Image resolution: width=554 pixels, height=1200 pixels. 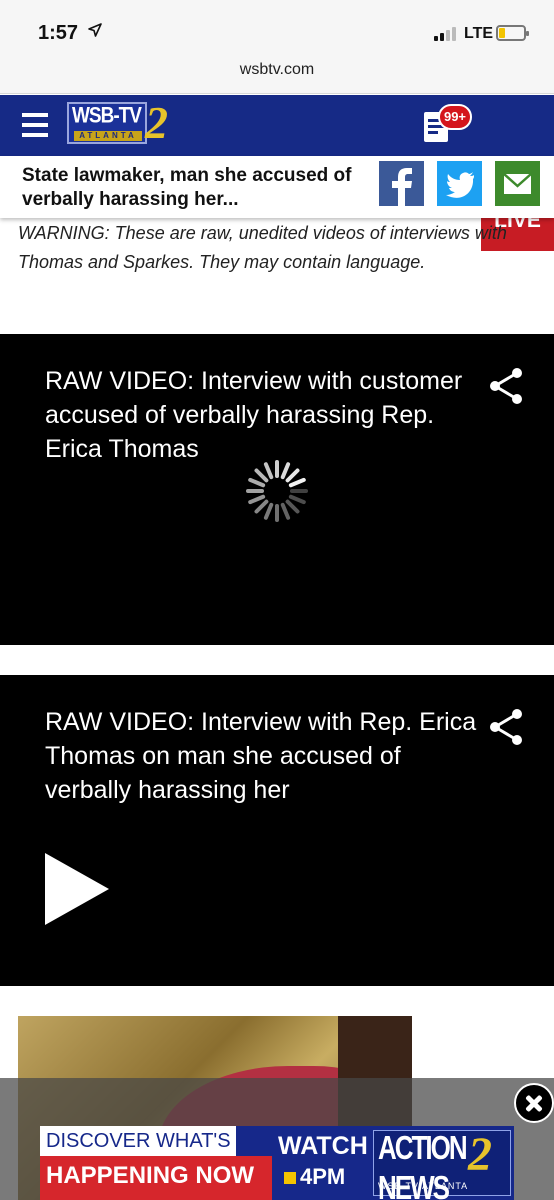 I want to click on ad-line1: DISCOVER WHAT'S, so click(x=138, y=1141).